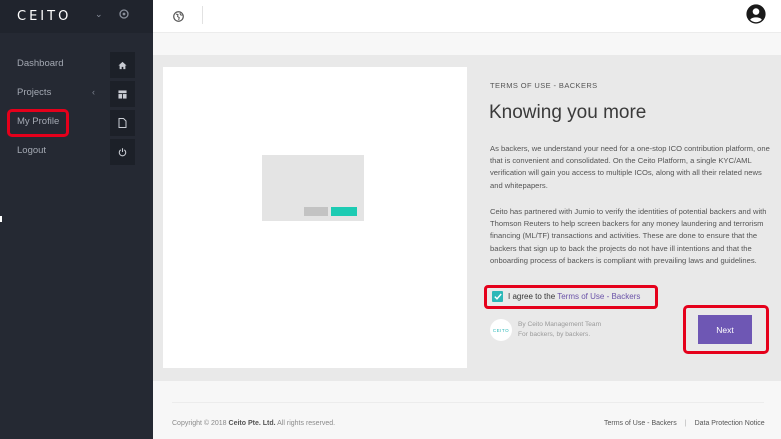 The height and width of the screenshot is (439, 781). I want to click on copyright-company: Ceito Pte. Ltd., so click(252, 423).